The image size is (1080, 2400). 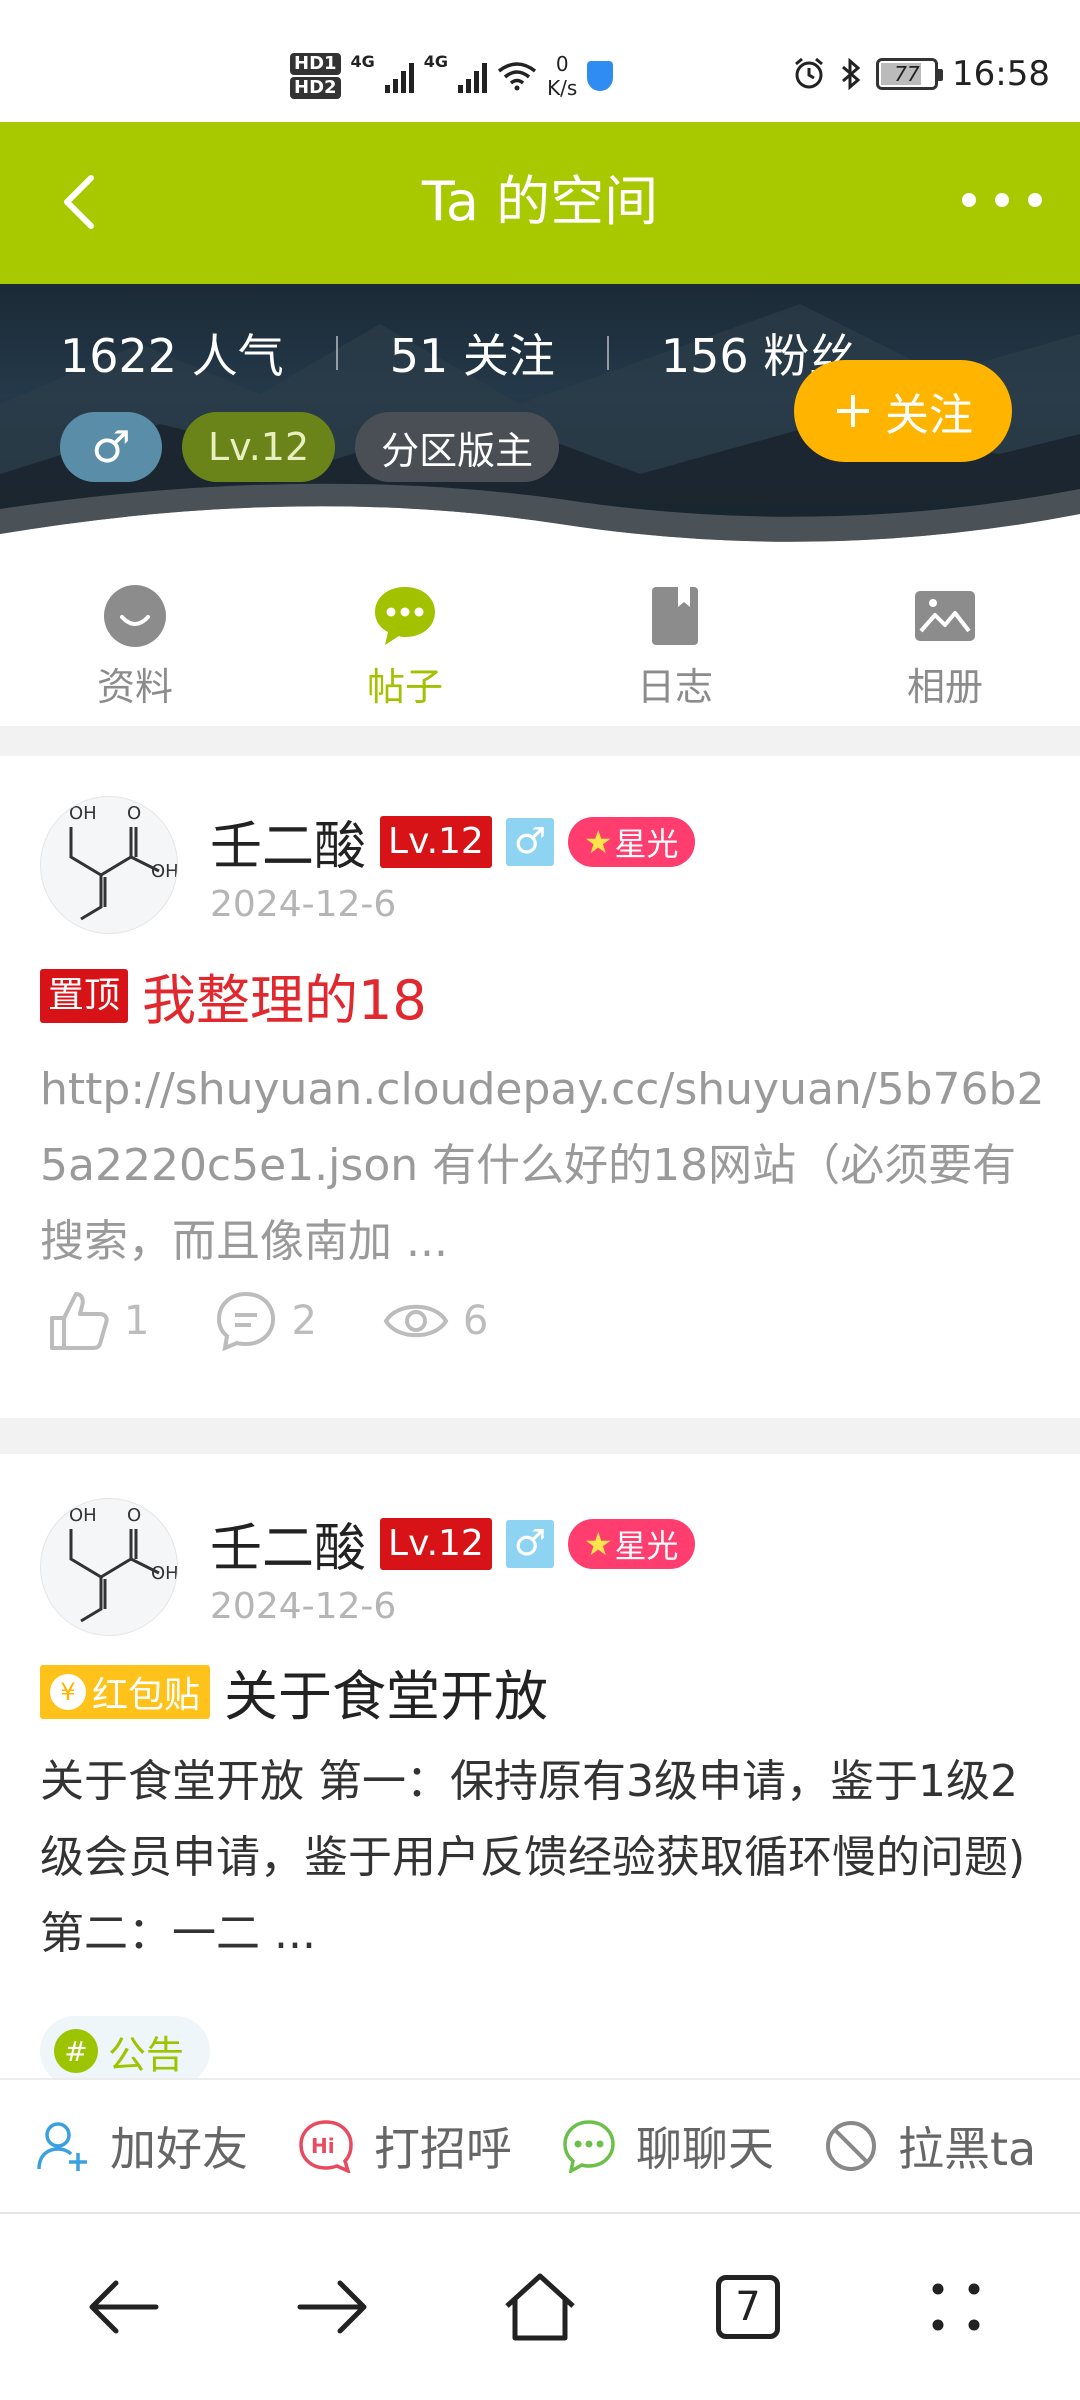 What do you see at coordinates (929, 415) in the screenshot?
I see `follow-label: 关注` at bounding box center [929, 415].